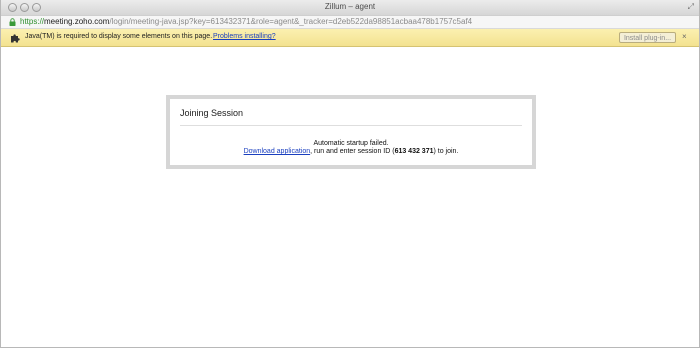 The image size is (700, 348). What do you see at coordinates (12, 22) in the screenshot?
I see `lock-icon` at bounding box center [12, 22].